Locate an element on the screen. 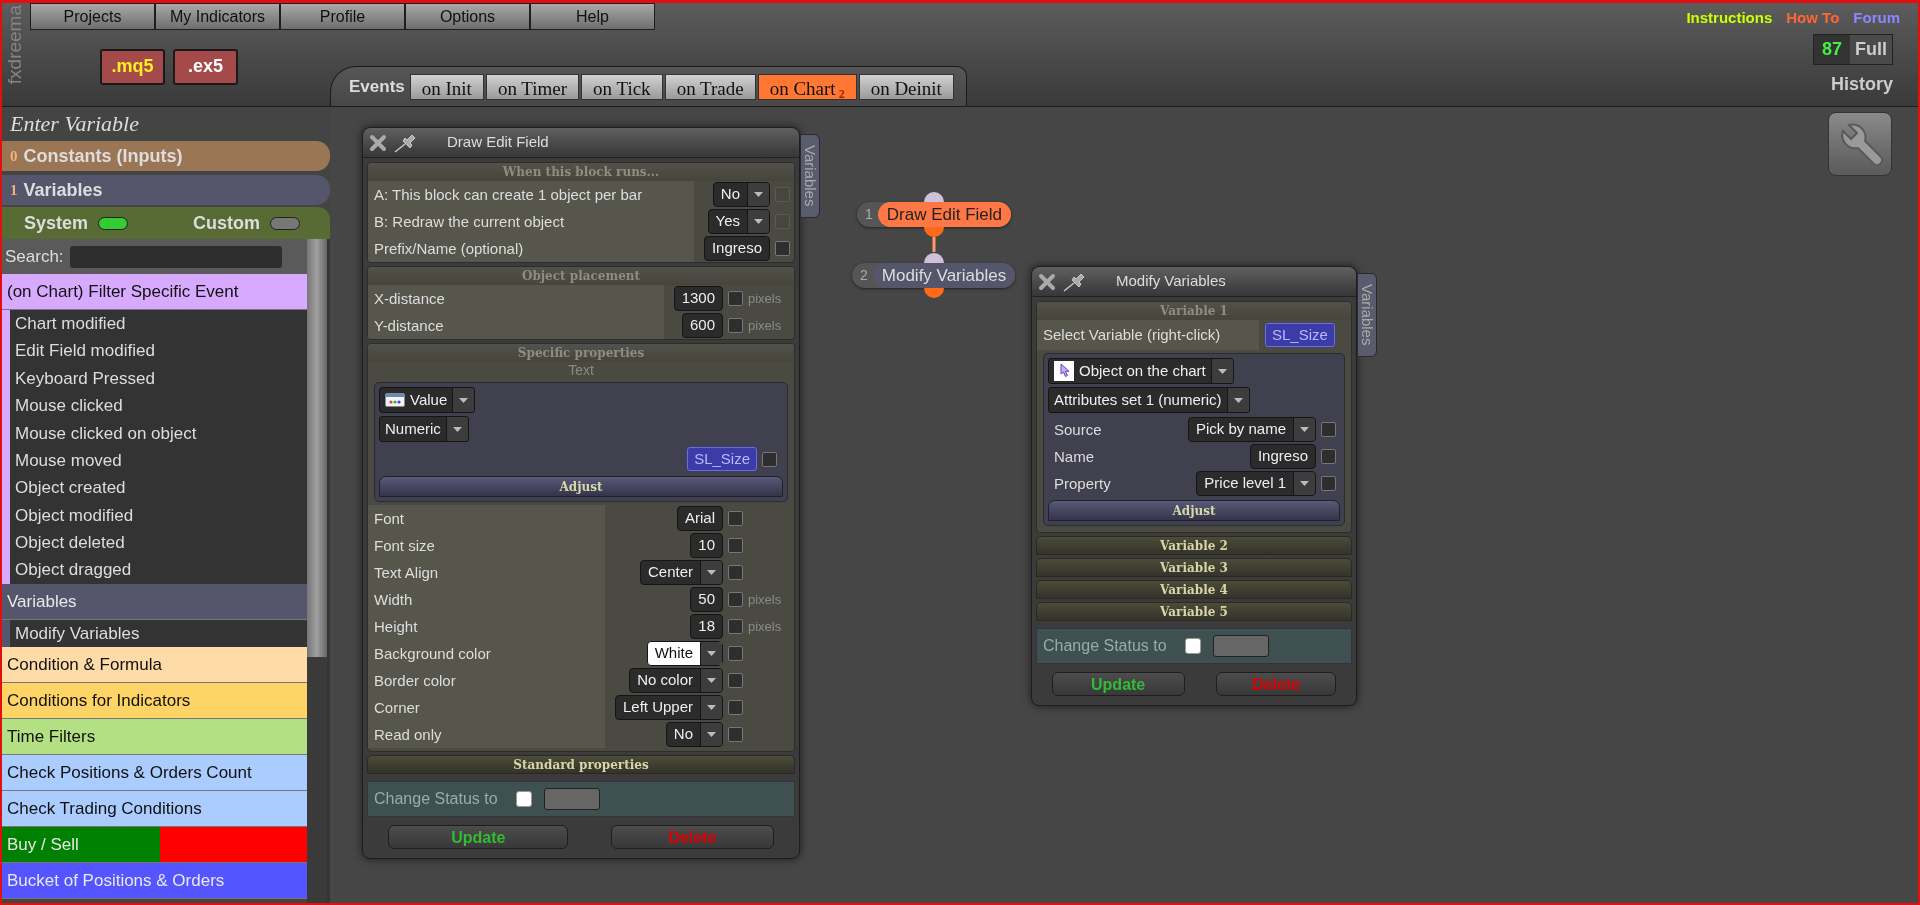 Image resolution: width=1920 pixels, height=905 pixels. flow-node: 1 Draw Edit Field is located at coordinates (934, 214).